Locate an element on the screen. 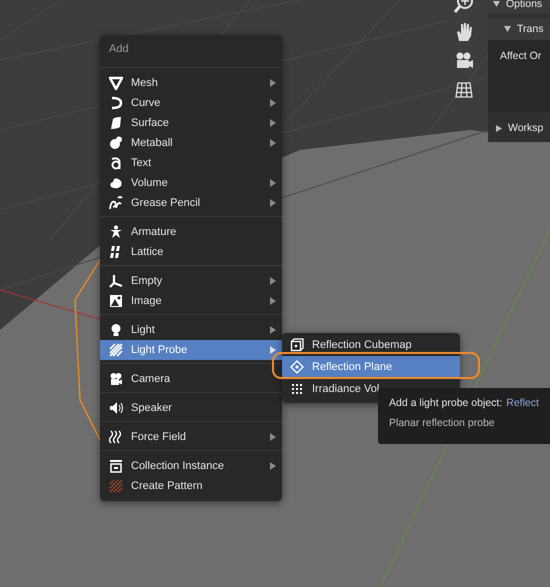 The image size is (550, 587). menu-item: Force Field is located at coordinates (191, 437).